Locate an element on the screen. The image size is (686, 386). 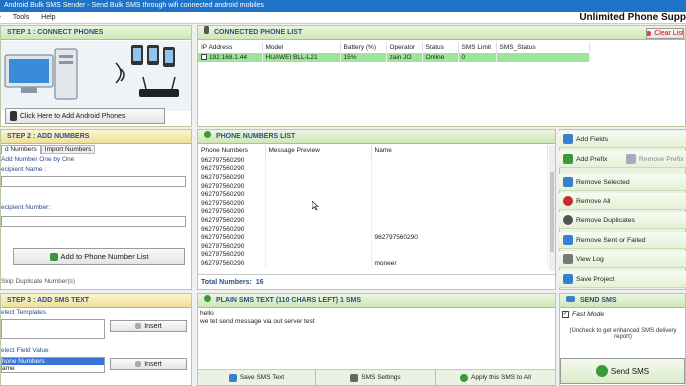
save-project-button: Save Project is located at coordinates (622, 279).